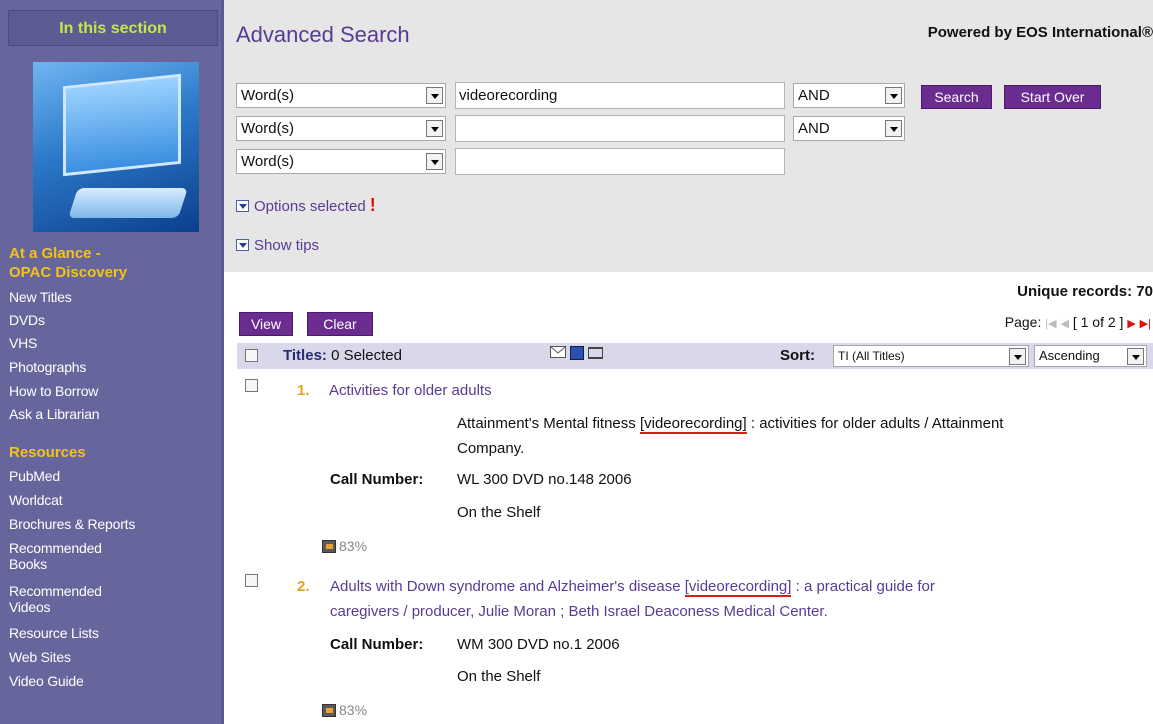  Describe the element at coordinates (109, 297) in the screenshot. I see `sidebar-item-new-titles: New Titles` at that location.